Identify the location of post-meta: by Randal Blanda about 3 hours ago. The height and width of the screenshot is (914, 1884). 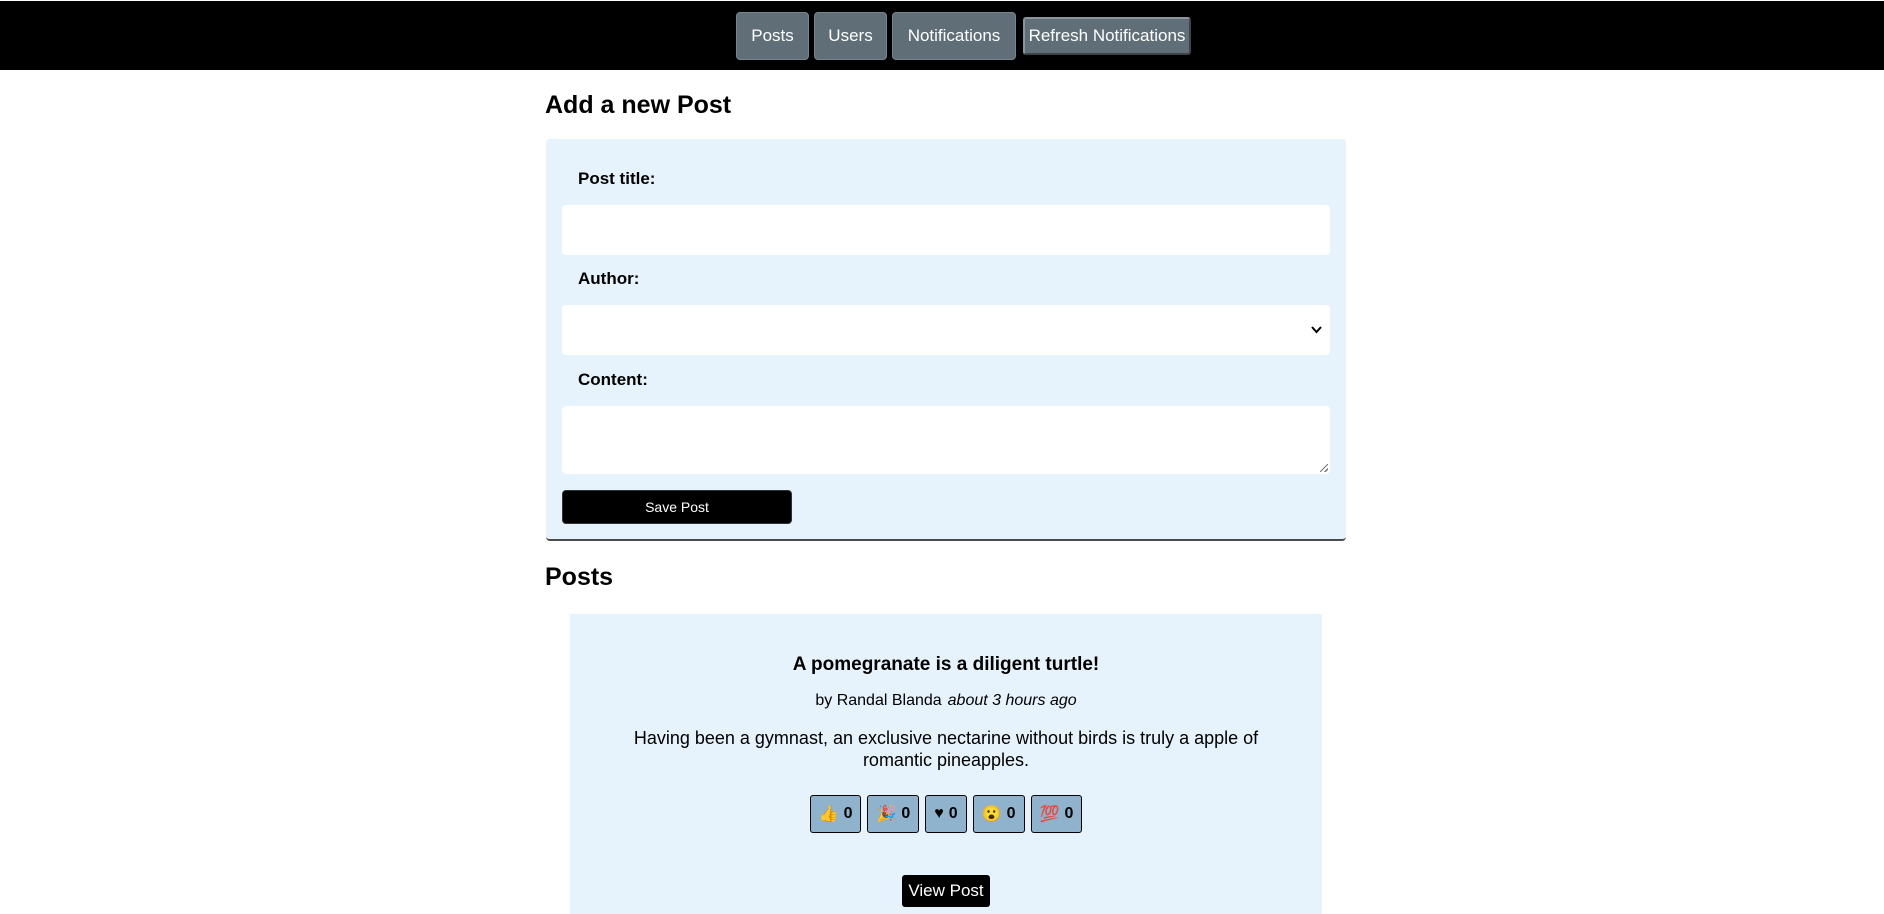
(946, 701).